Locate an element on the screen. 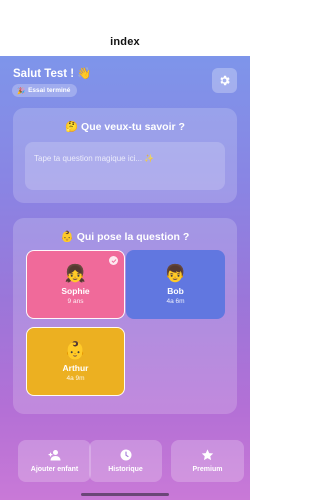 This screenshot has width=320, height=500. profile-name: Arthur is located at coordinates (75, 368).